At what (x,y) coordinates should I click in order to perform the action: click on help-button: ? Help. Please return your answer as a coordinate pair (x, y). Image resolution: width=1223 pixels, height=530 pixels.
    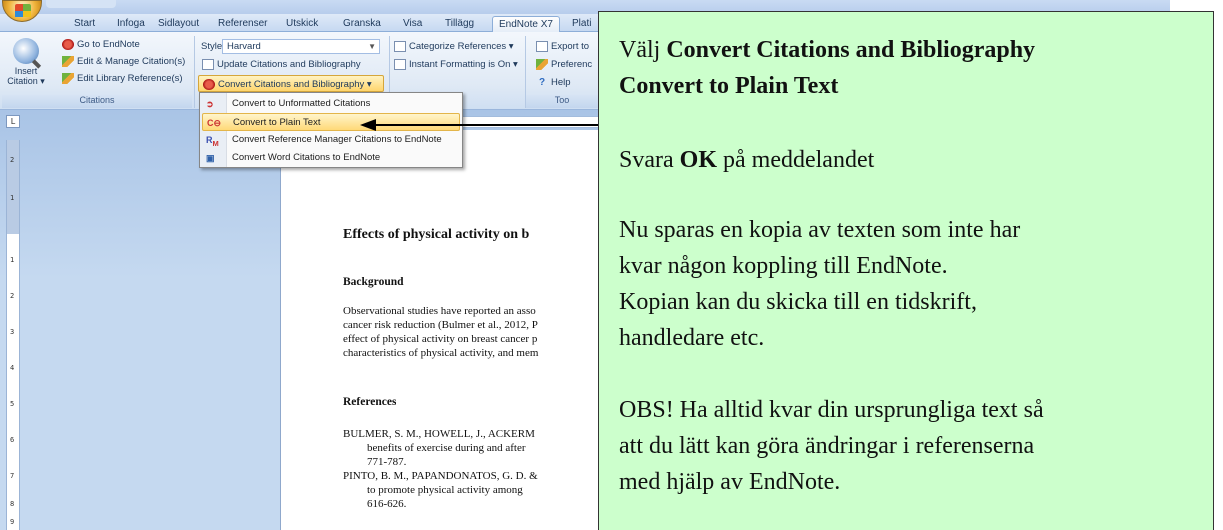
    Looking at the image, I should click on (553, 82).